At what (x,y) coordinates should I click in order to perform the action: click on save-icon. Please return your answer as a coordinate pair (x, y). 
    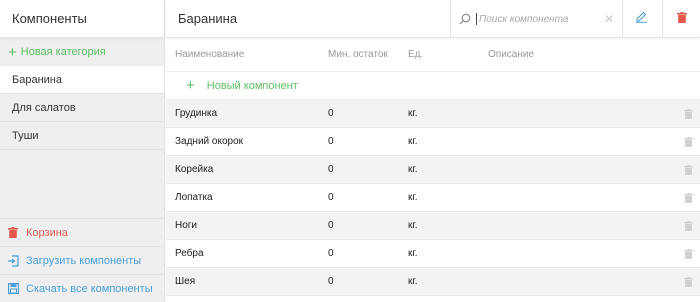
    Looking at the image, I should click on (13, 289).